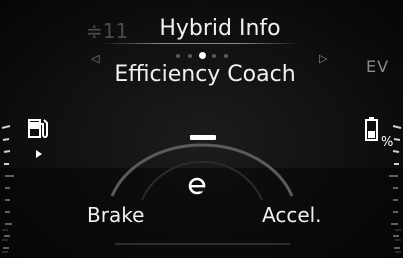 The height and width of the screenshot is (258, 403). What do you see at coordinates (38, 128) in the screenshot?
I see `fuel-pump-icon` at bounding box center [38, 128].